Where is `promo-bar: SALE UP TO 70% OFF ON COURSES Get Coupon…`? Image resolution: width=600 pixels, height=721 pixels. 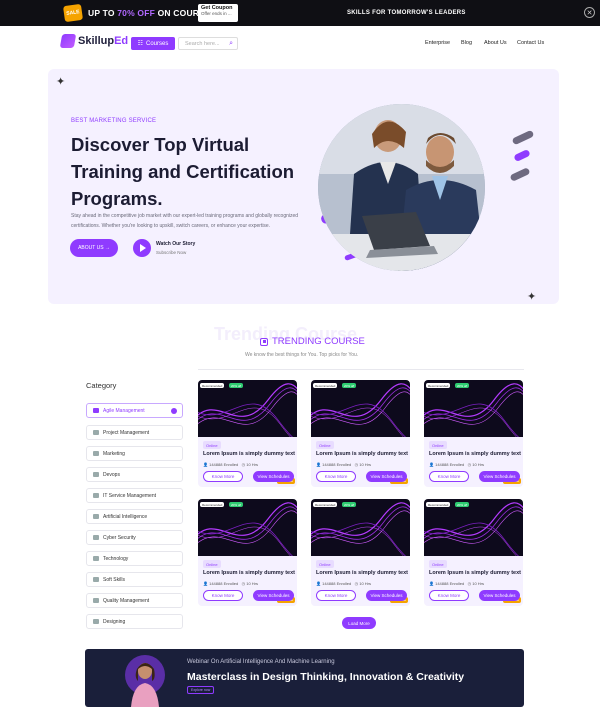
promo-bar: SALE UP TO 70% OFF ON COURSES Get Coupon… is located at coordinates (300, 13).